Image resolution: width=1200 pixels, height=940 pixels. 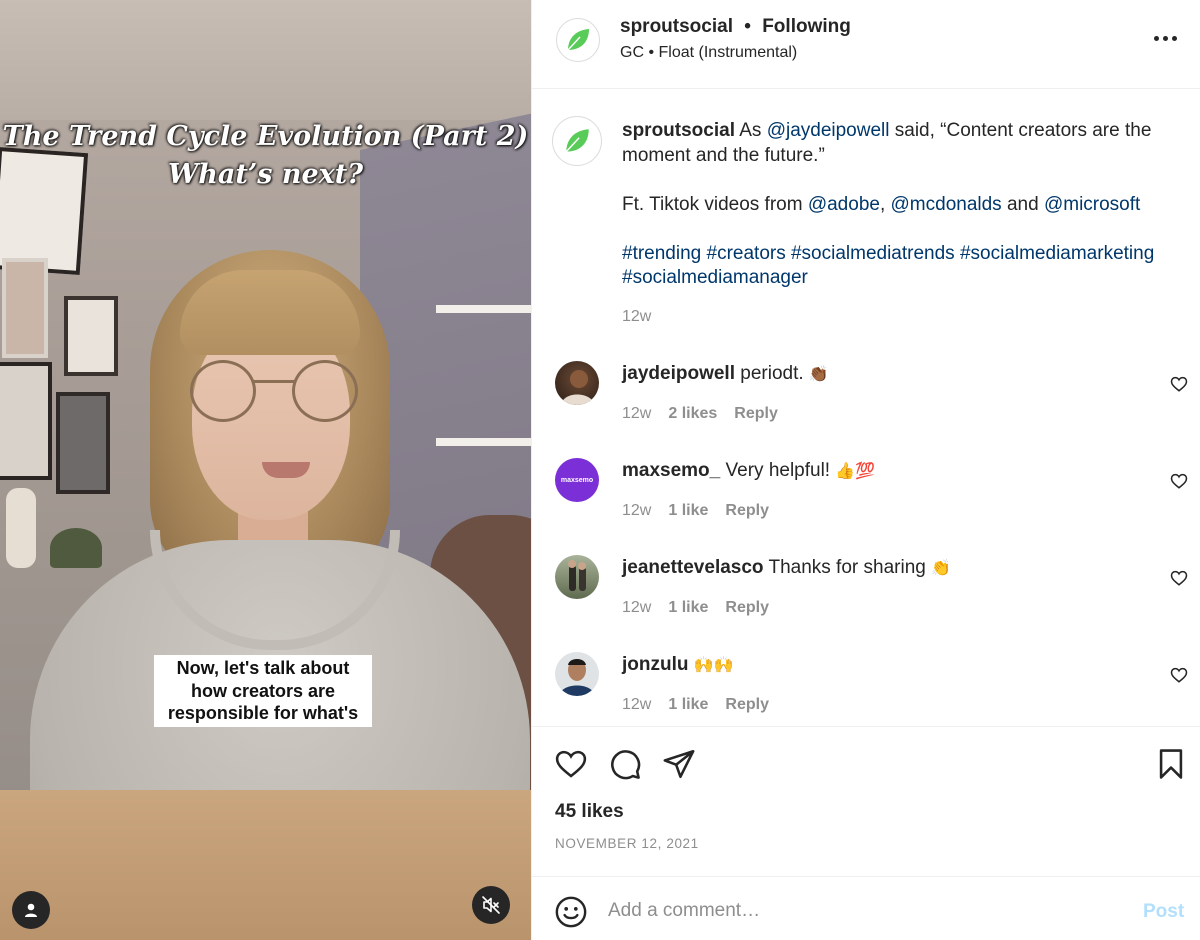 I want to click on header-username: sproutsocial, so click(x=676, y=26).